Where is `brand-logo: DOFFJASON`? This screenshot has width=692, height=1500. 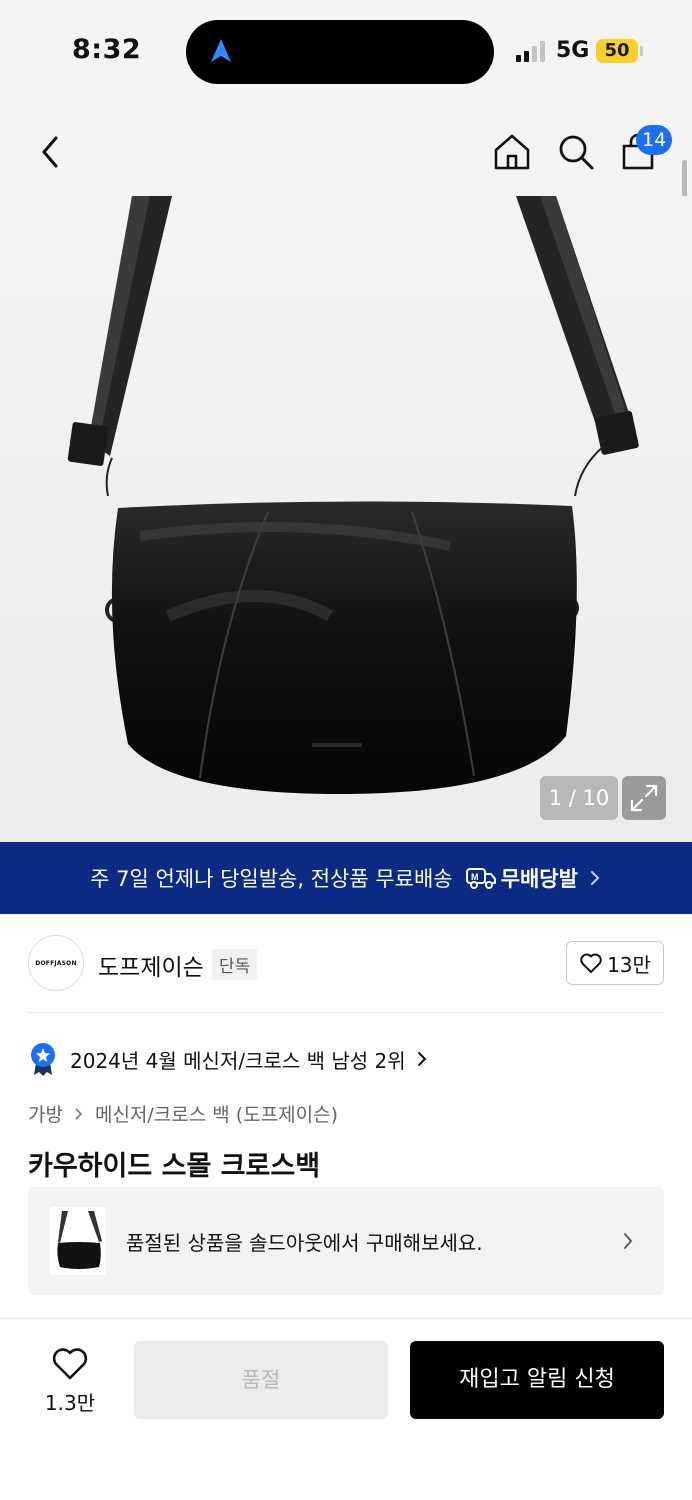
brand-logo: DOFFJASON is located at coordinates (56, 963).